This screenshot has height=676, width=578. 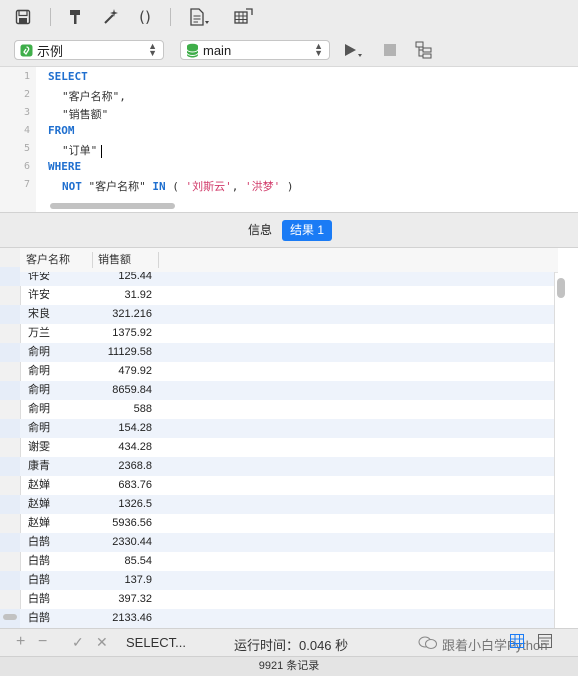 I want to click on table-row: 白鹄 85.54, so click(x=287, y=561).